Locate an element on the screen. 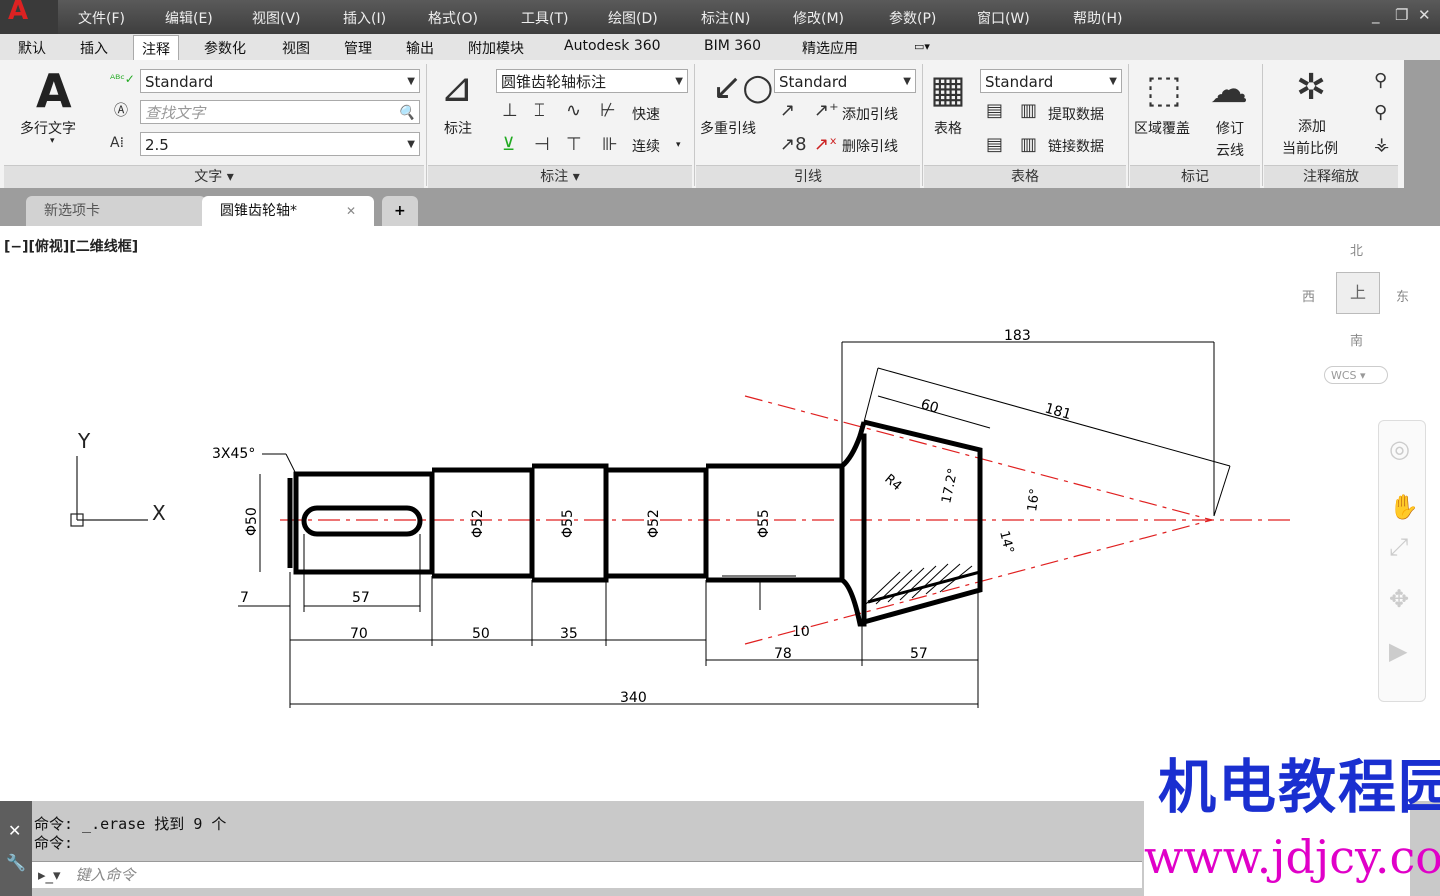 The width and height of the screenshot is (1440, 896). find-icon: 🔍 is located at coordinates (406, 112).